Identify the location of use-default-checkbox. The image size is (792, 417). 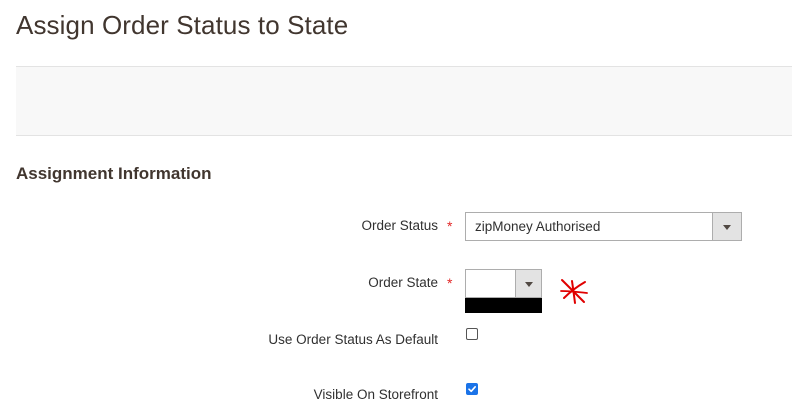
(472, 334).